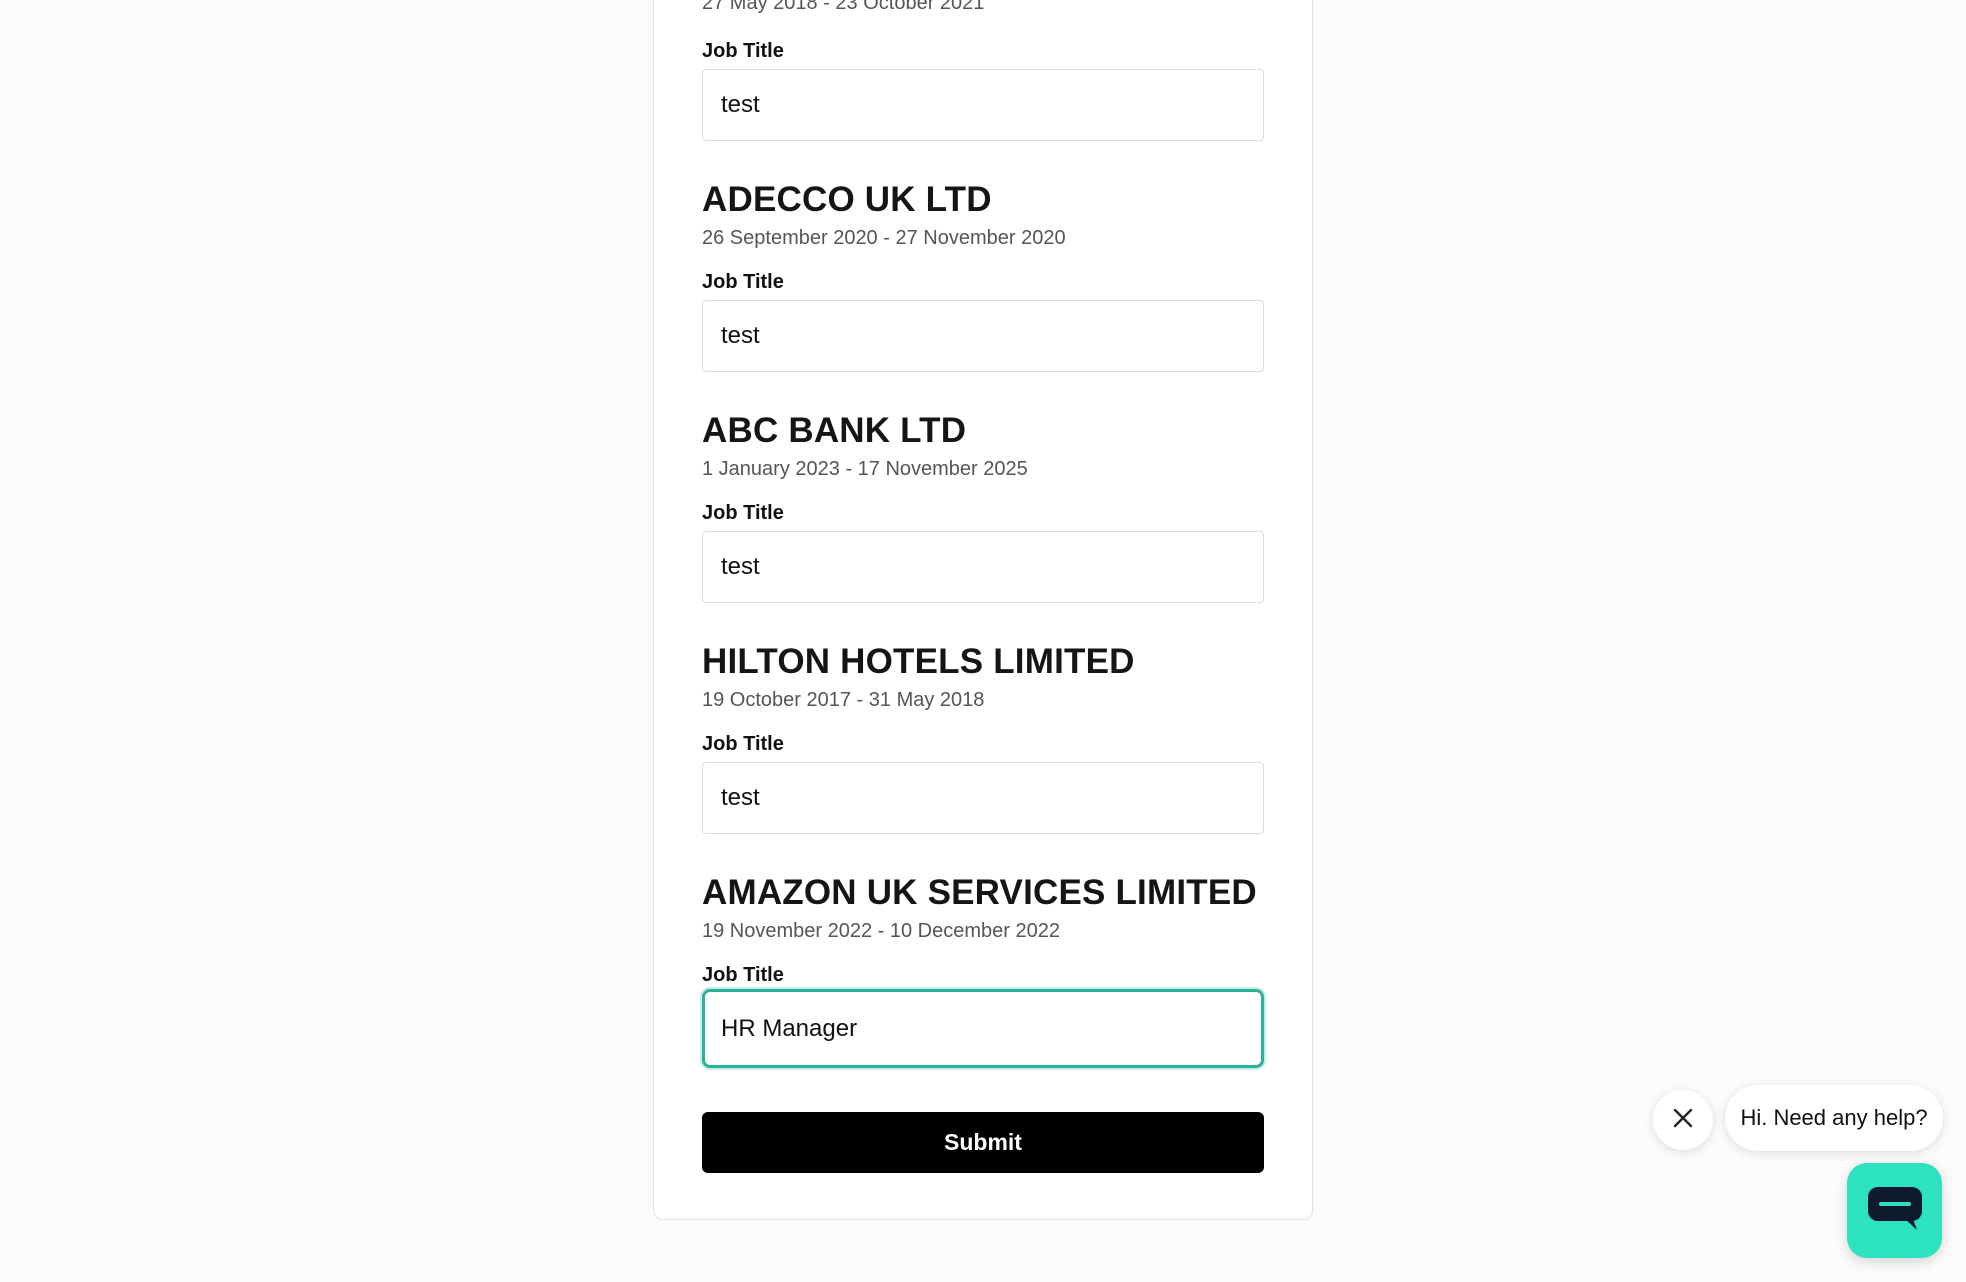 The height and width of the screenshot is (1282, 1966). What do you see at coordinates (884, 238) in the screenshot?
I see `employment-dates: 26 September 2020 - 27 November 2020` at bounding box center [884, 238].